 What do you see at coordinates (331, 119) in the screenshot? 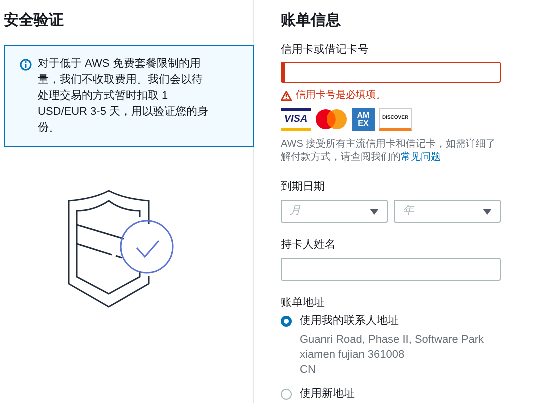
I see `mastercard-logo` at bounding box center [331, 119].